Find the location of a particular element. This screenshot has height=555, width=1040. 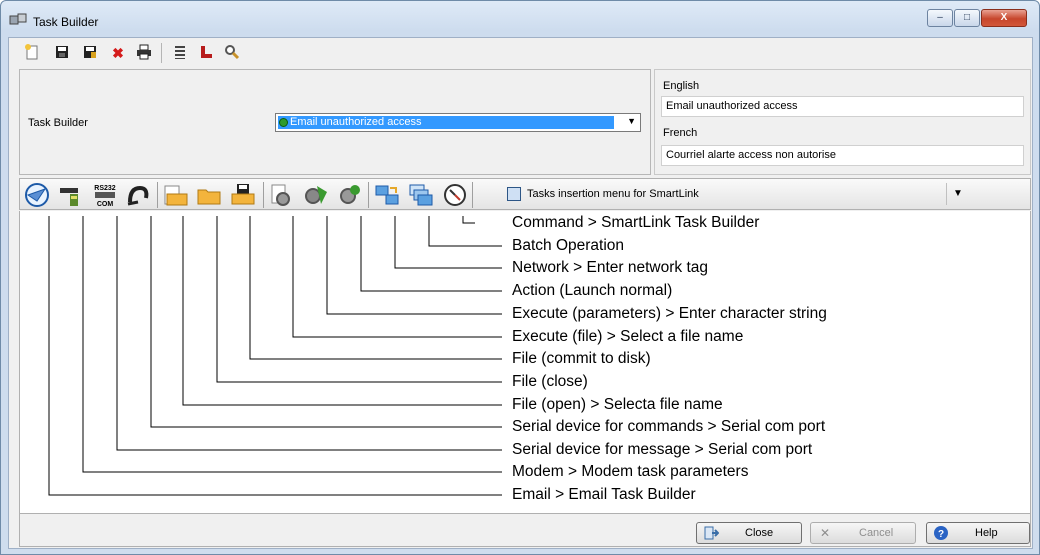

caption-file-commit: File (commit to disk) is located at coordinates (581, 358).